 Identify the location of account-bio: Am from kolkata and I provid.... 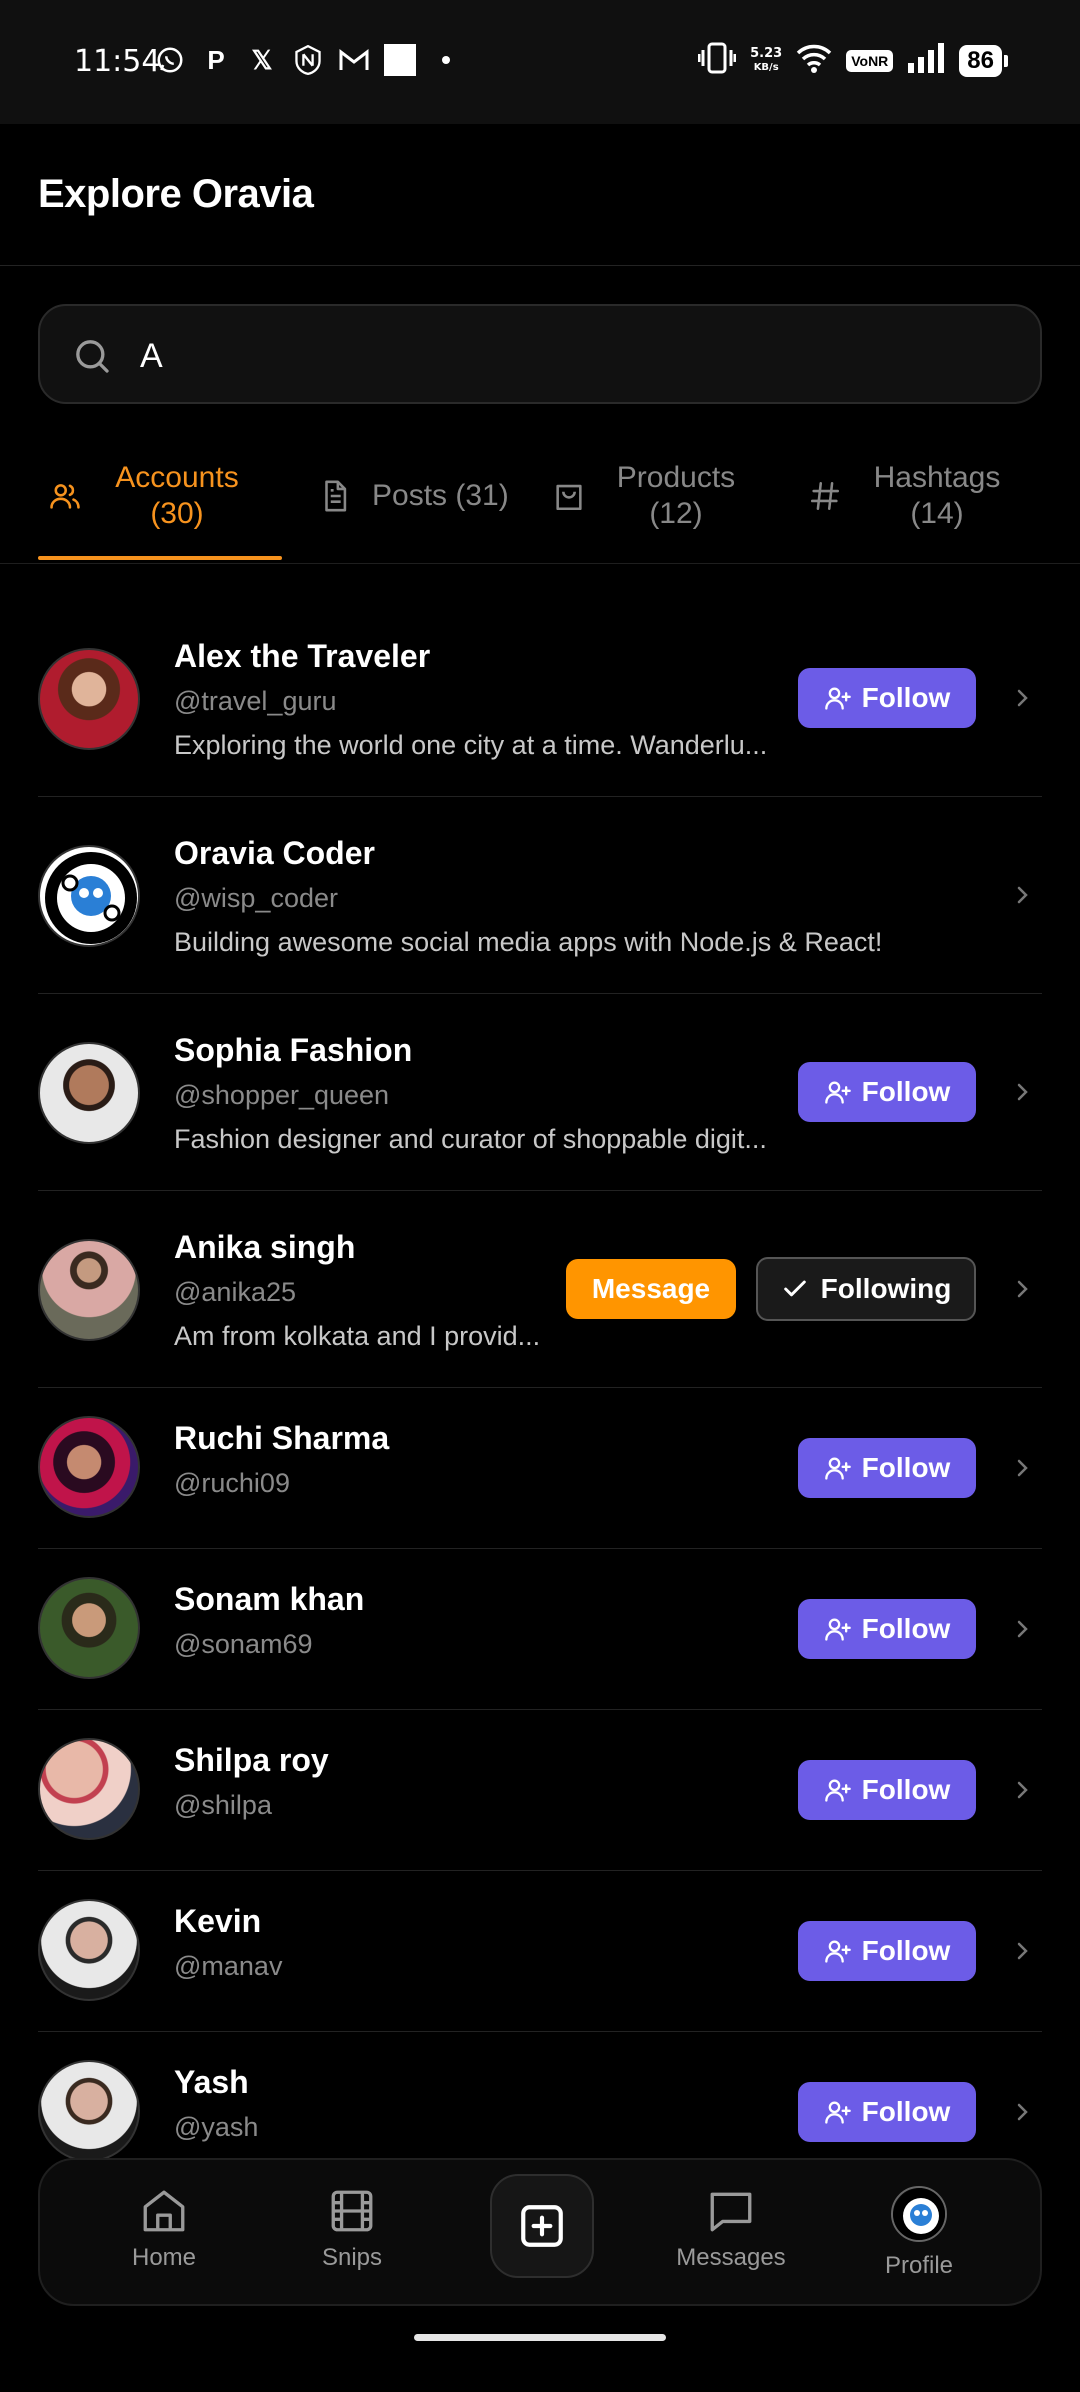
(357, 1336).